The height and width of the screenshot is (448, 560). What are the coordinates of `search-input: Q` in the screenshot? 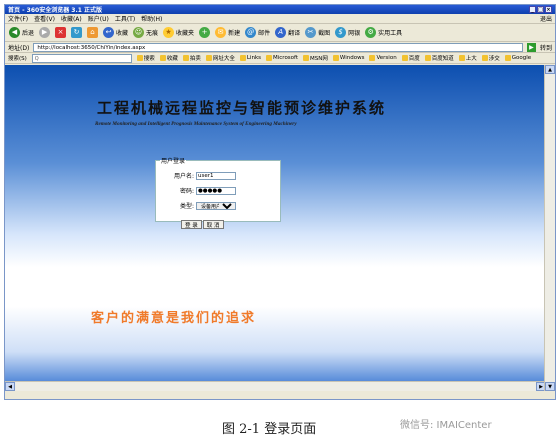 It's located at (81, 58).